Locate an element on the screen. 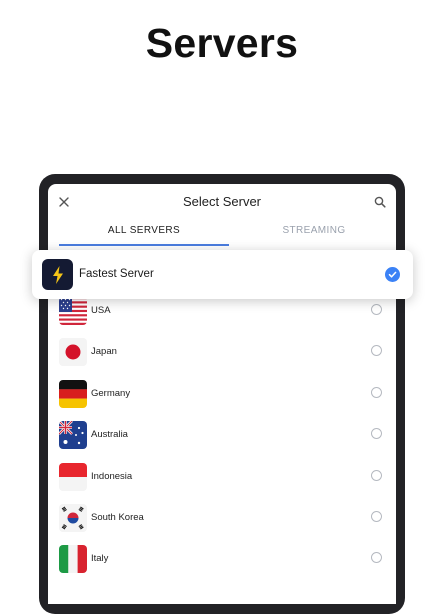 Image resolution: width=444 pixels, height=614 pixels. server-row-indonesia: Indonesia is located at coordinates (222, 476).